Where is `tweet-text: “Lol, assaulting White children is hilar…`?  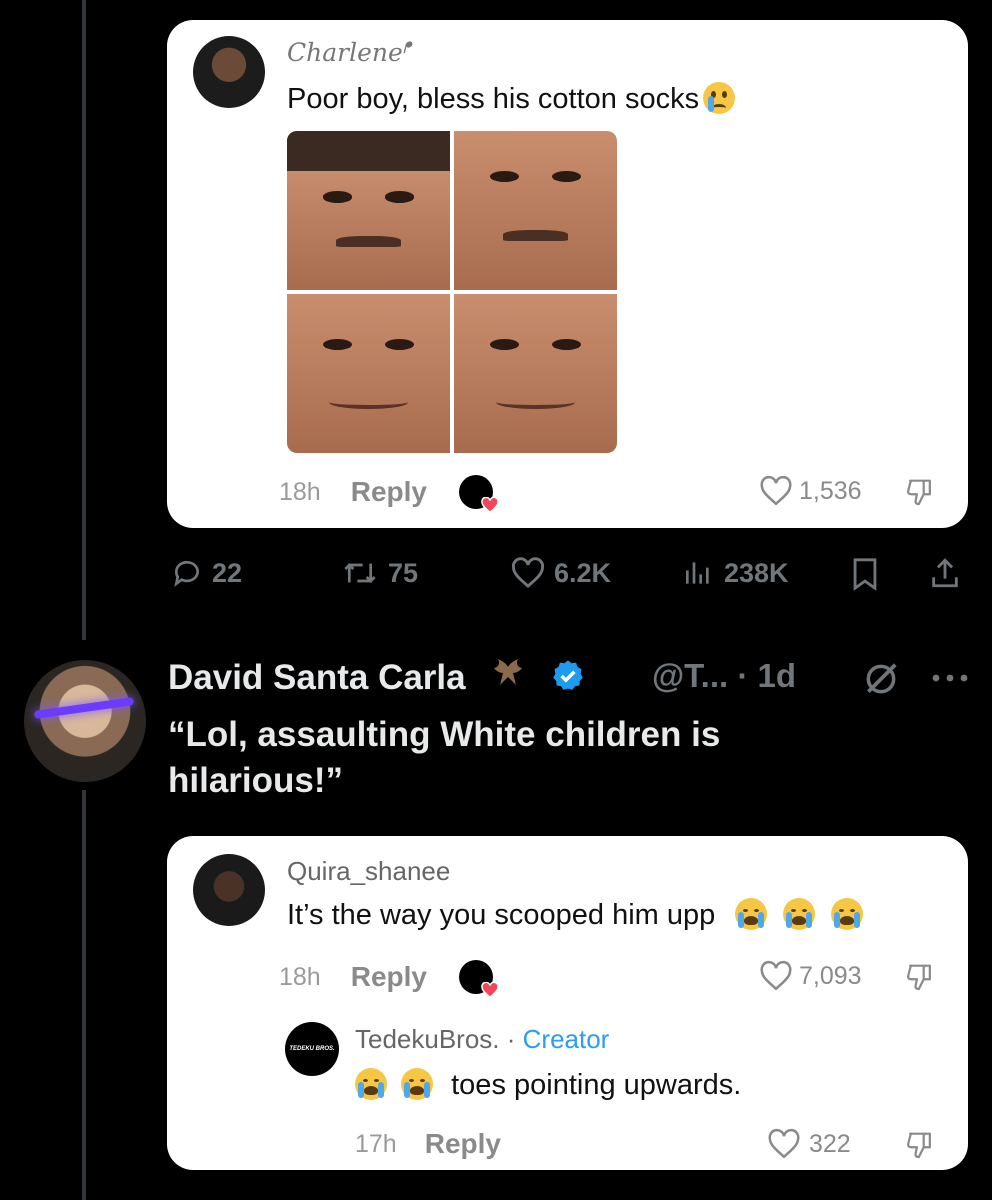
tweet-text: “Lol, assaulting White children is hilar… is located at coordinates (444, 757).